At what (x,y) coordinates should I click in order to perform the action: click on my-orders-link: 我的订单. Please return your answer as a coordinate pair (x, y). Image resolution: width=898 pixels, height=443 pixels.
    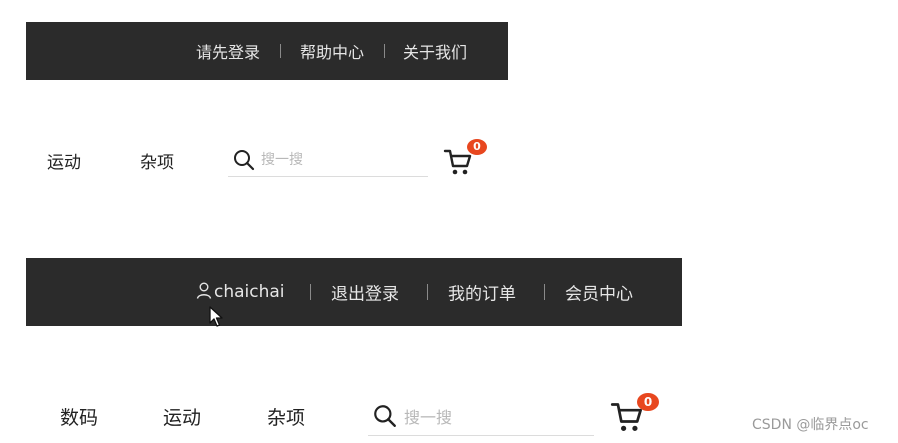
    Looking at the image, I should click on (482, 292).